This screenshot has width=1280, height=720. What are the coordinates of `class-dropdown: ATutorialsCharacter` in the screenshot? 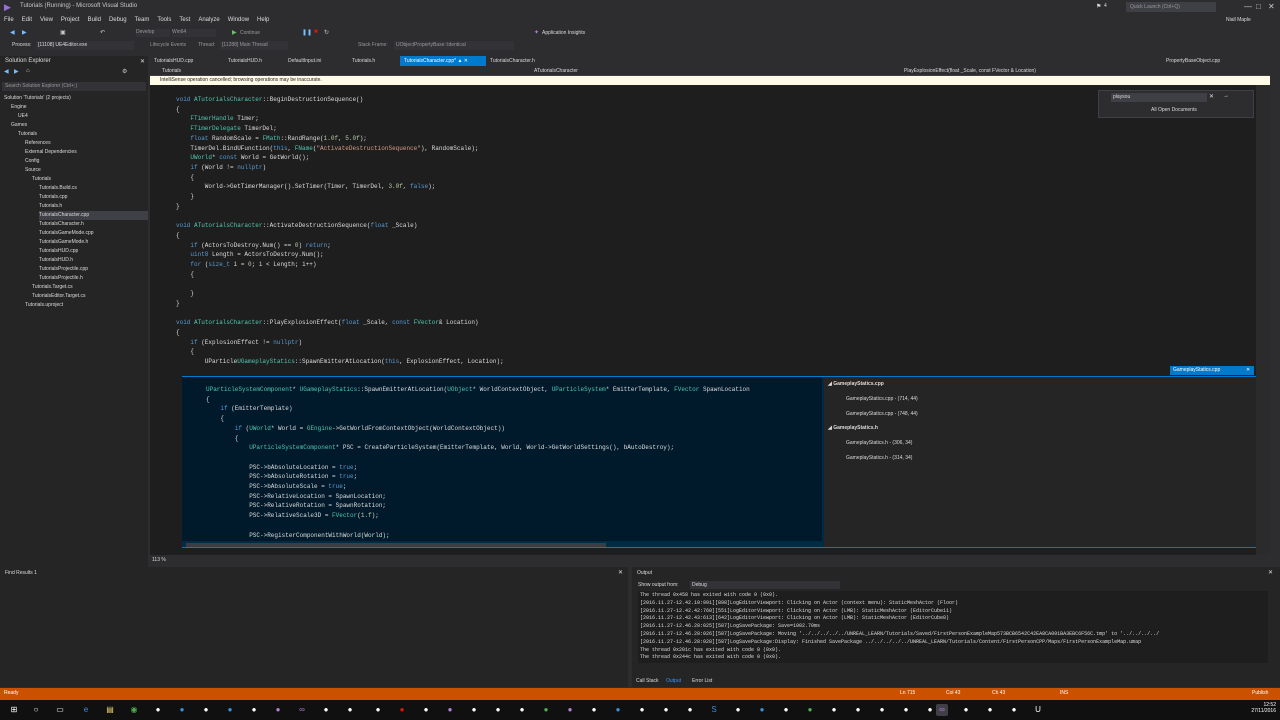 It's located at (556, 71).